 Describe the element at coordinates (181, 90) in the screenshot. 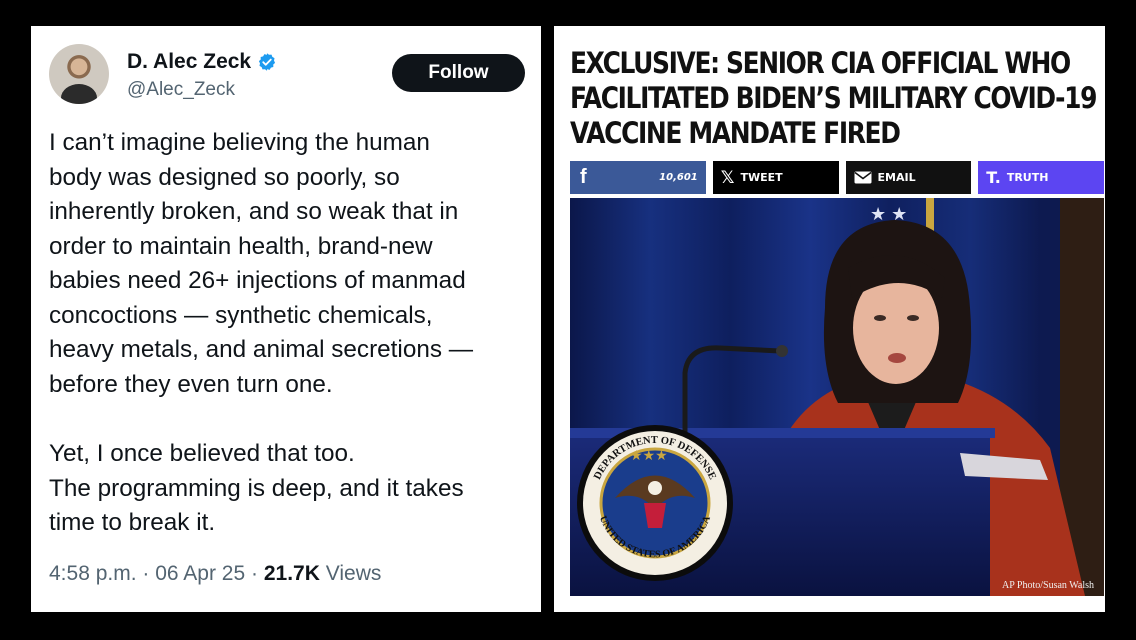

I see `author-handle: @Alec_Zeck` at that location.